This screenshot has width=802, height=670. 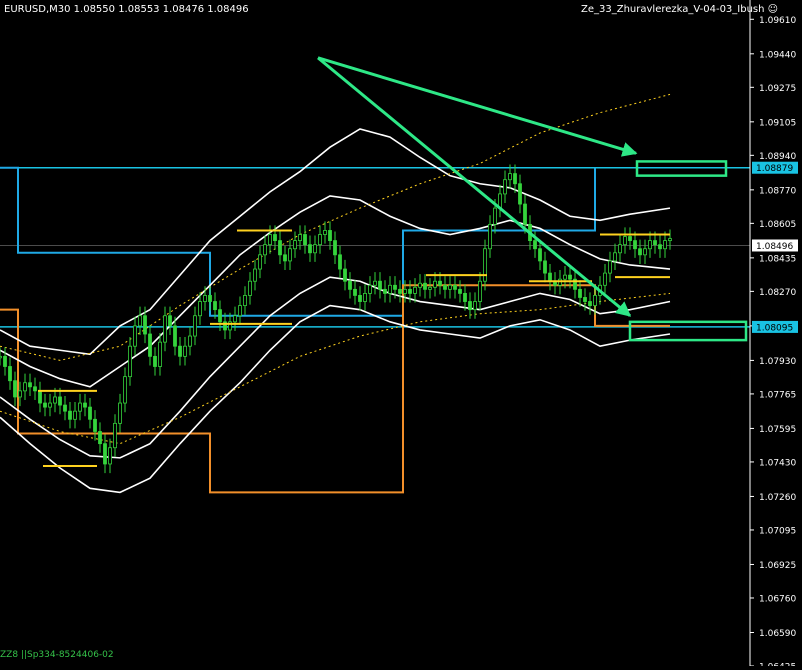 I want to click on y-tick-label: 1.09440, so click(x=777, y=55).